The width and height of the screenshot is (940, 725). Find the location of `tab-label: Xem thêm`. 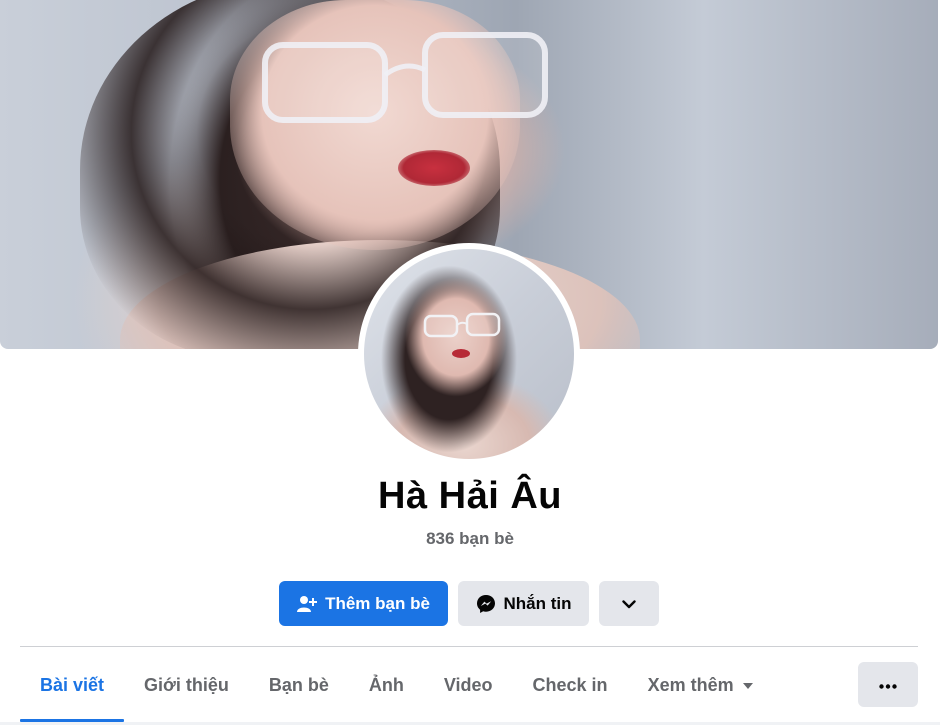

tab-label: Xem thêm is located at coordinates (690, 684).